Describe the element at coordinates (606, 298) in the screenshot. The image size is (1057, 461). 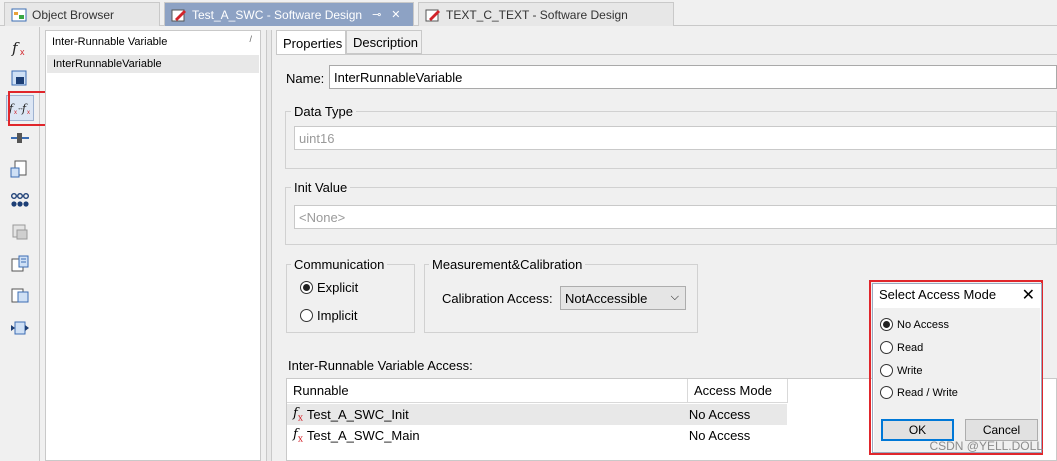
I see `calibration-access-value: NotAccessible` at that location.